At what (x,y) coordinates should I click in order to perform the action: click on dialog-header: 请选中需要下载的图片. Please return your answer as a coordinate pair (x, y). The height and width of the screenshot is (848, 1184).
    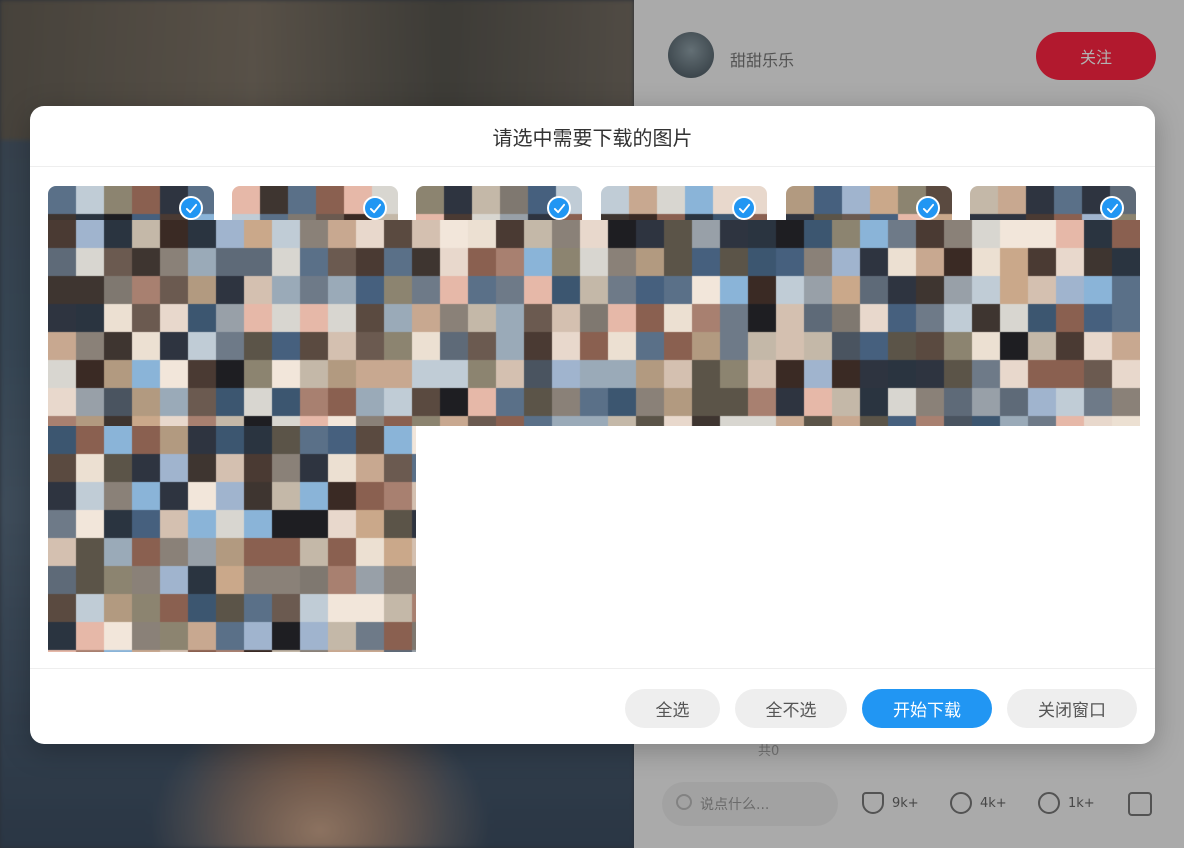
    Looking at the image, I should click on (592, 136).